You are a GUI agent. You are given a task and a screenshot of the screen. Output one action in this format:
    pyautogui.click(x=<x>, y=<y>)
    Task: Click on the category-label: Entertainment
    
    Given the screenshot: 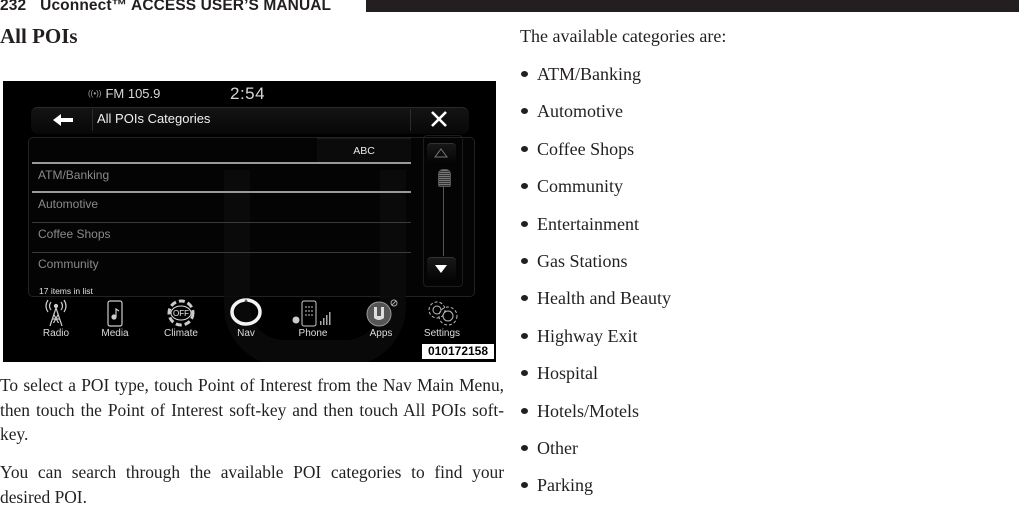 What is the action you would take?
    pyautogui.click(x=588, y=223)
    